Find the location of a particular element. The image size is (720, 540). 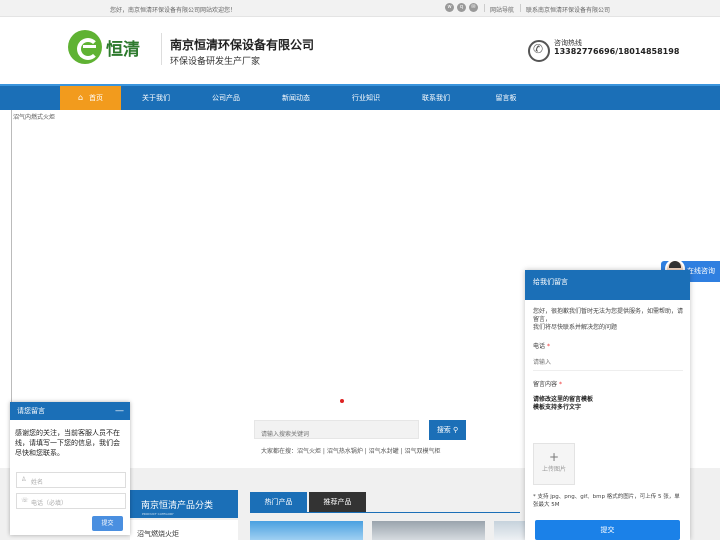

chat-message: 感谢您的关注，当前客服人员不在线，请填写一下您的信息，我们会尽快和您联系。 is located at coordinates (67, 443).